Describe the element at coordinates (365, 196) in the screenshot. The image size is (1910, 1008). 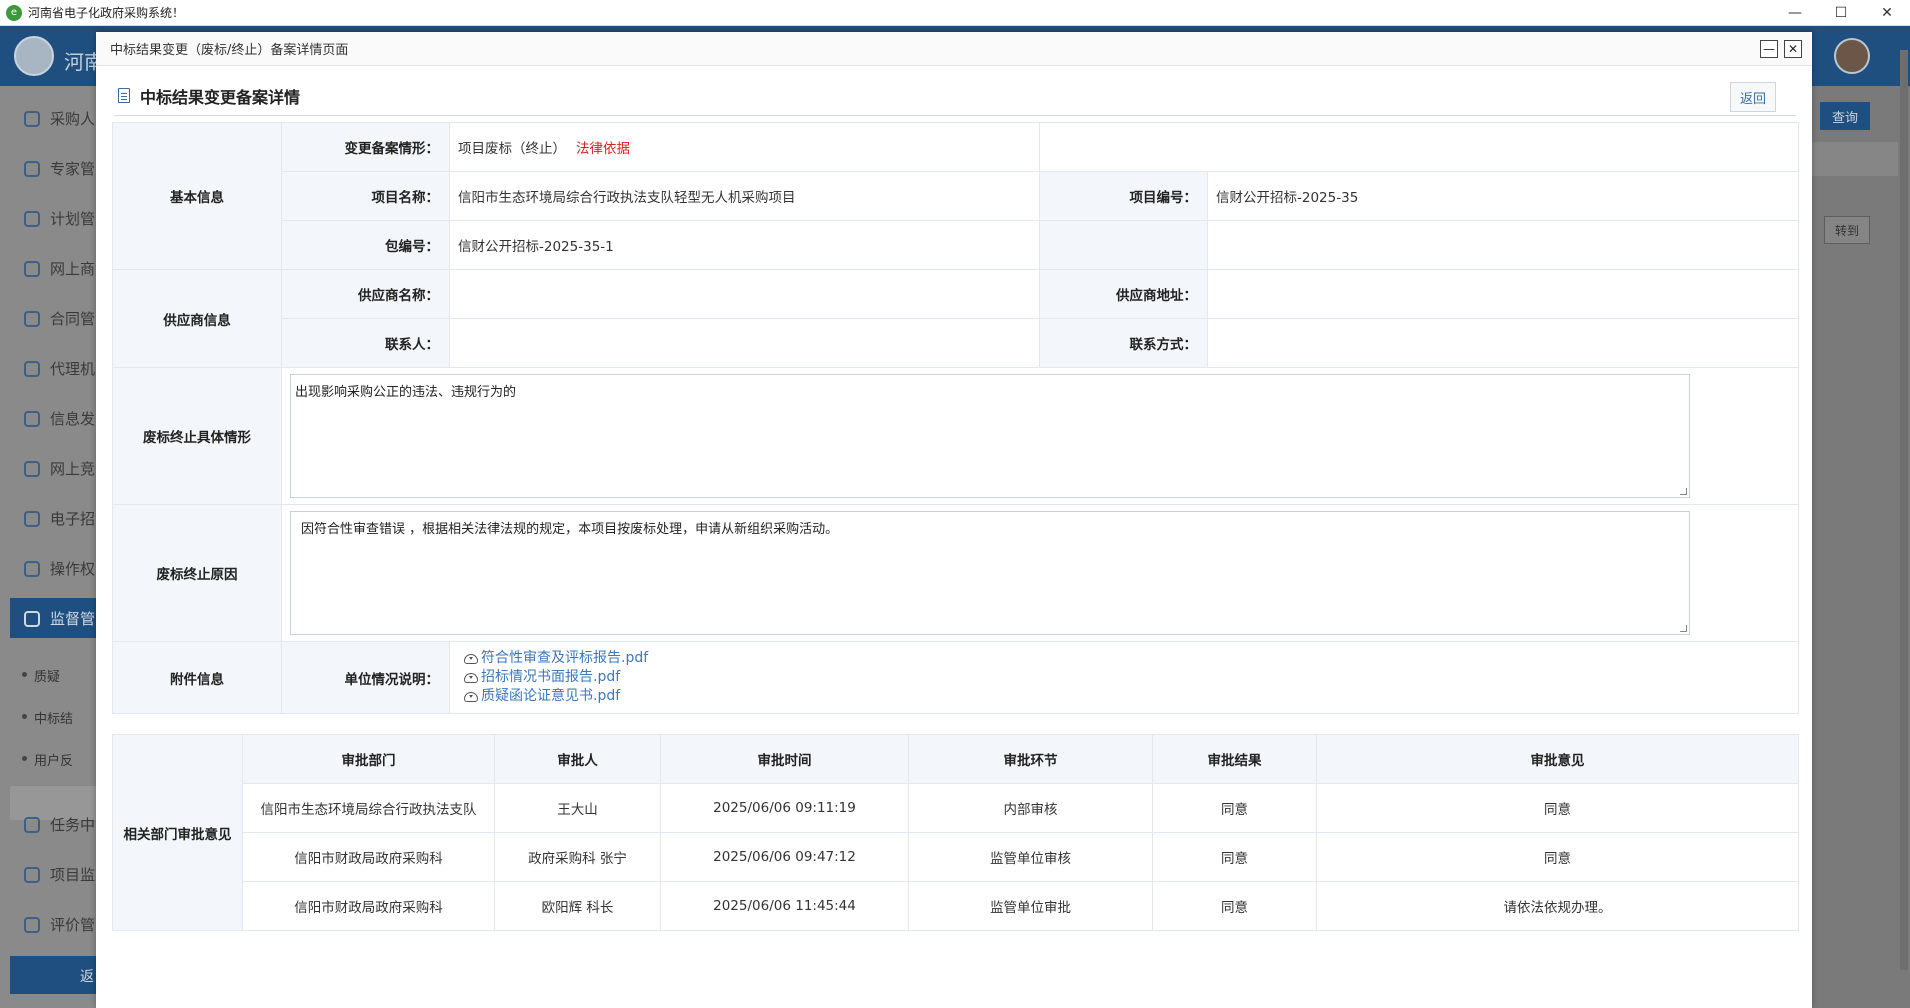
I see `project-name-label: 项目名称：` at that location.